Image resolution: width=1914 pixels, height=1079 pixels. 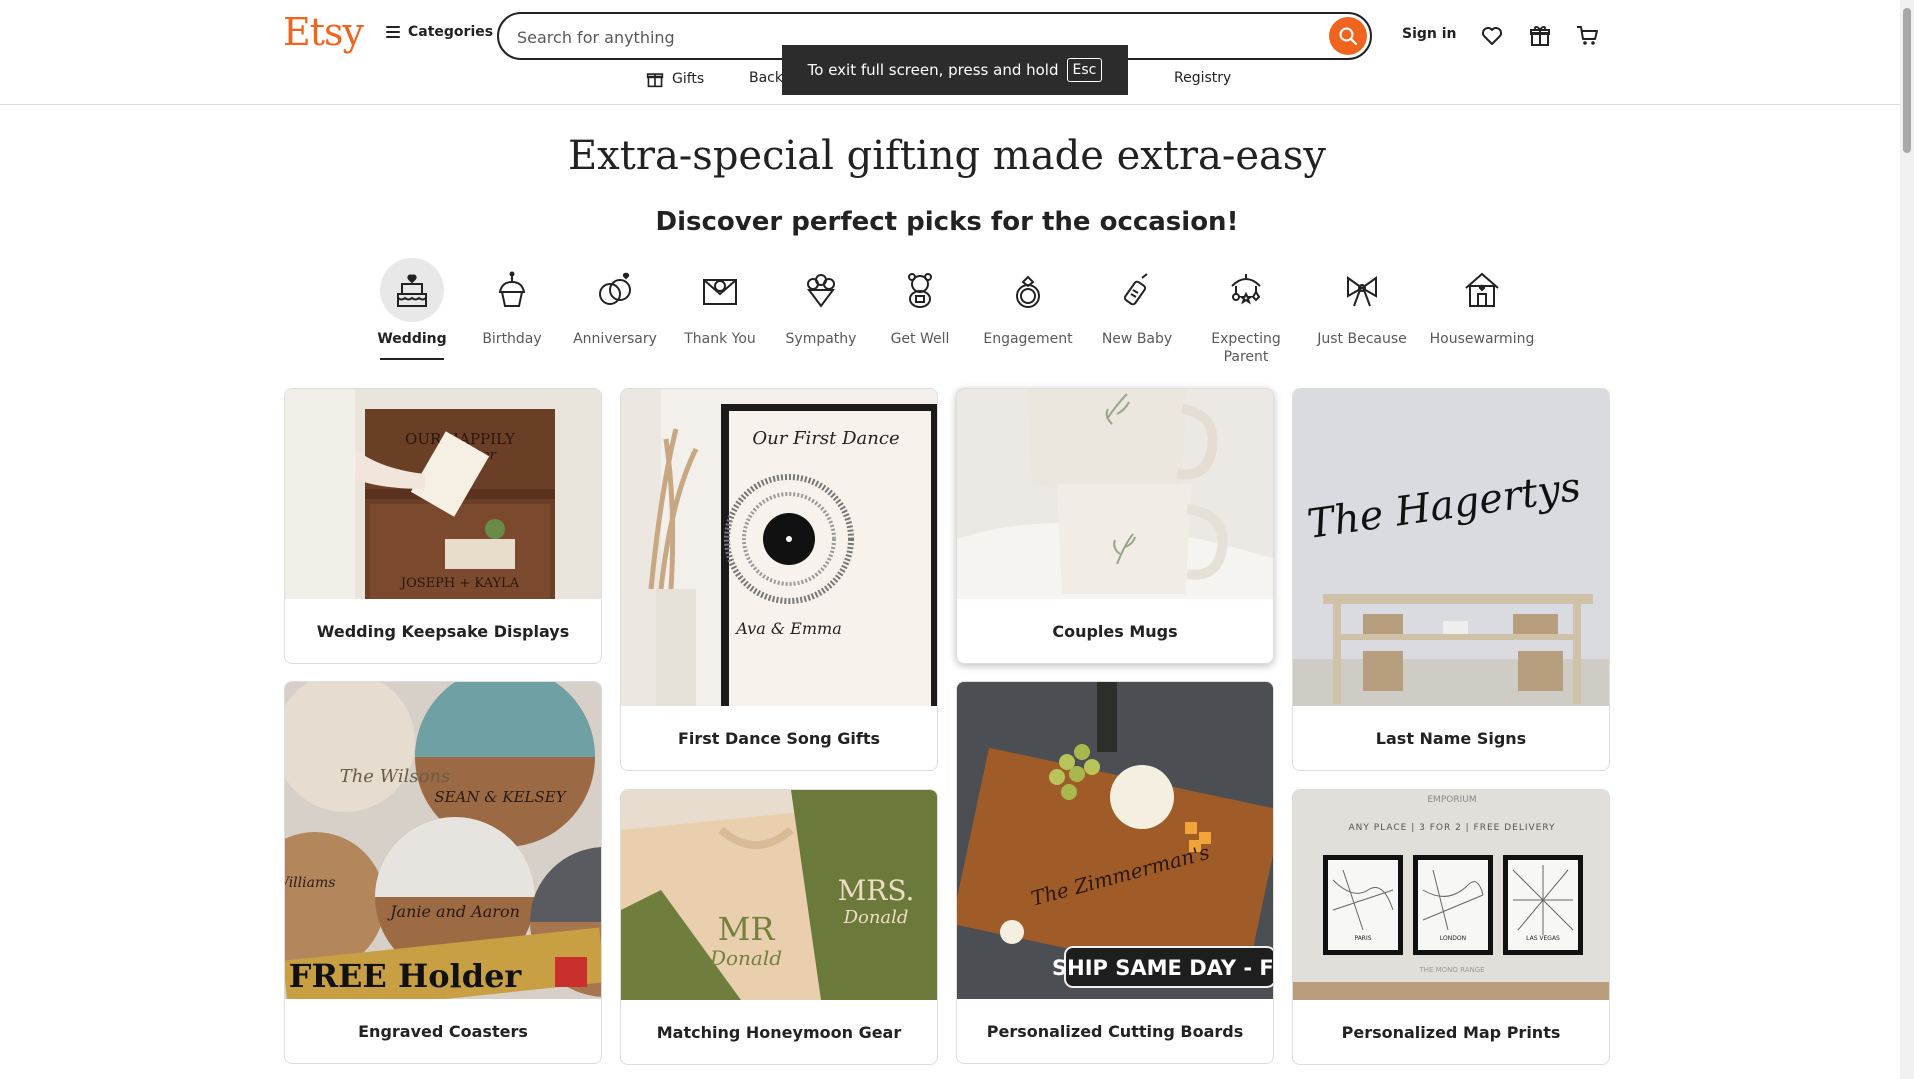 I want to click on toast-message: To exit full screen, press and hold, so click(x=933, y=70).